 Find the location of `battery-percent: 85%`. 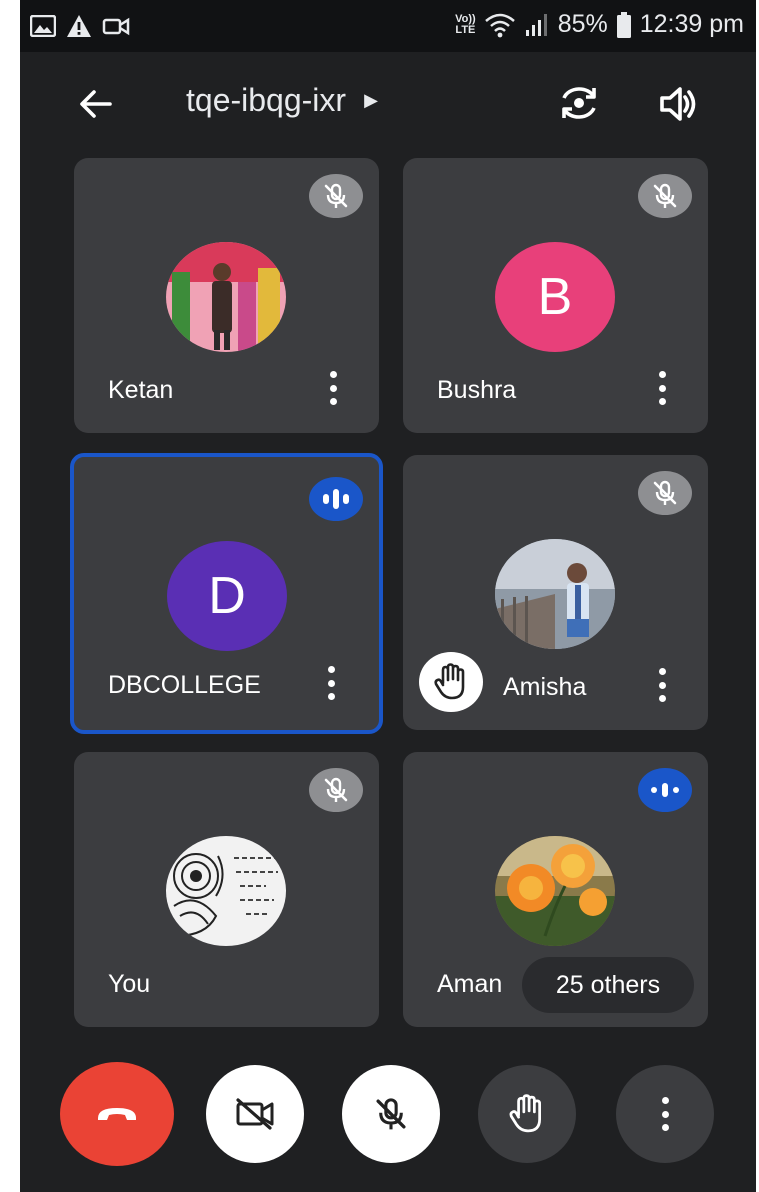

battery-percent: 85% is located at coordinates (582, 24).